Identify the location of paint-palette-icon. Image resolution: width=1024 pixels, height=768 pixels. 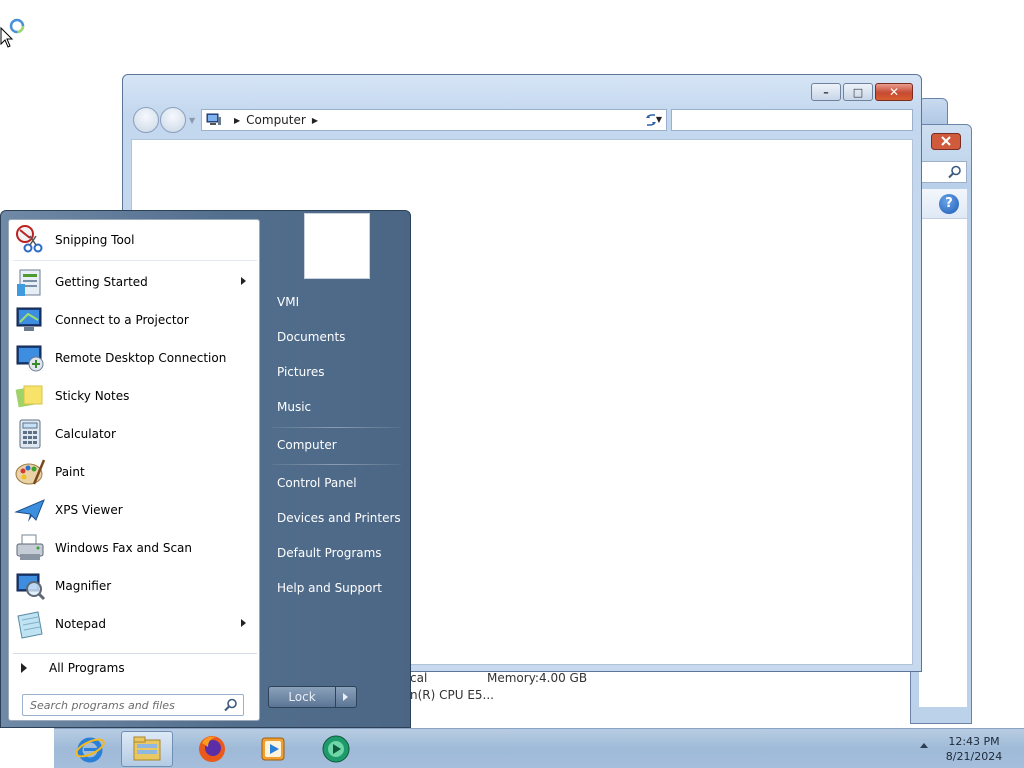
(30, 472).